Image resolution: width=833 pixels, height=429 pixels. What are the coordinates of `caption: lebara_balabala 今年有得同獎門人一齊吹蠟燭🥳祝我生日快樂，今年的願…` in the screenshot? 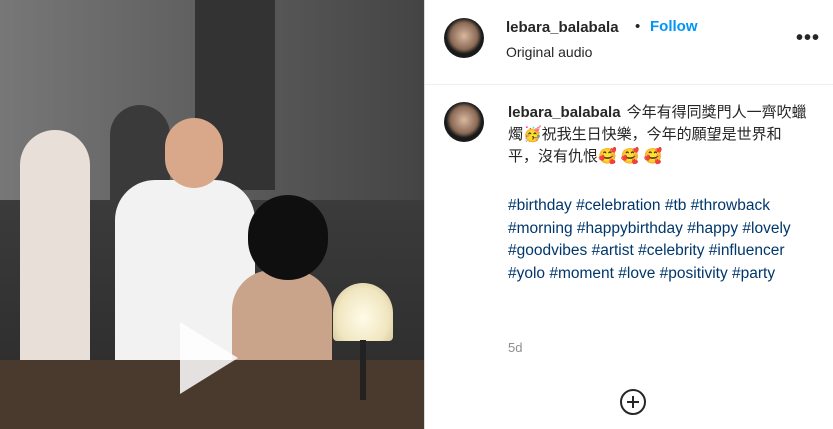 It's located at (658, 135).